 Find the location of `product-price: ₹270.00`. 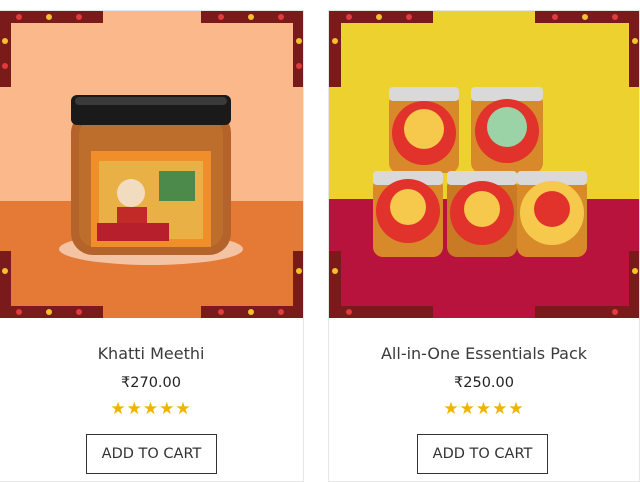

product-price: ₹270.00 is located at coordinates (151, 383).